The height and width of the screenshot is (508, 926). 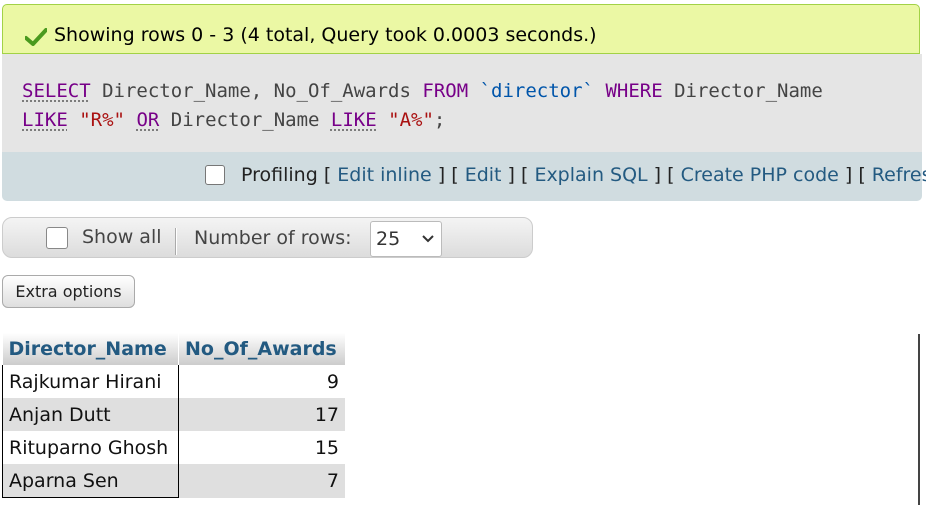 I want to click on checkmark-icon, so click(x=36, y=39).